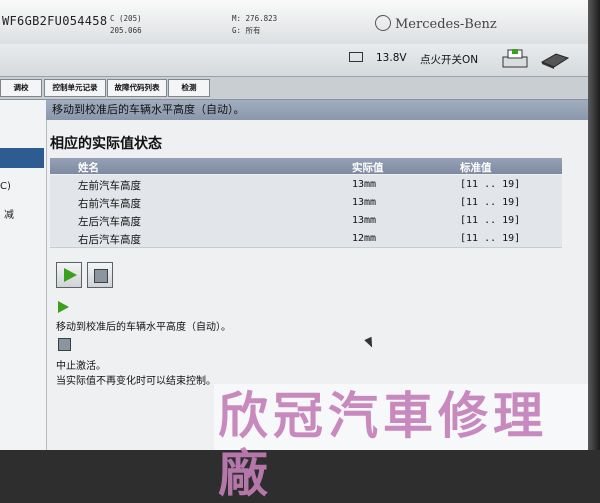  Describe the element at coordinates (255, 18) in the screenshot. I see `engine-code: M: 276.823` at that location.